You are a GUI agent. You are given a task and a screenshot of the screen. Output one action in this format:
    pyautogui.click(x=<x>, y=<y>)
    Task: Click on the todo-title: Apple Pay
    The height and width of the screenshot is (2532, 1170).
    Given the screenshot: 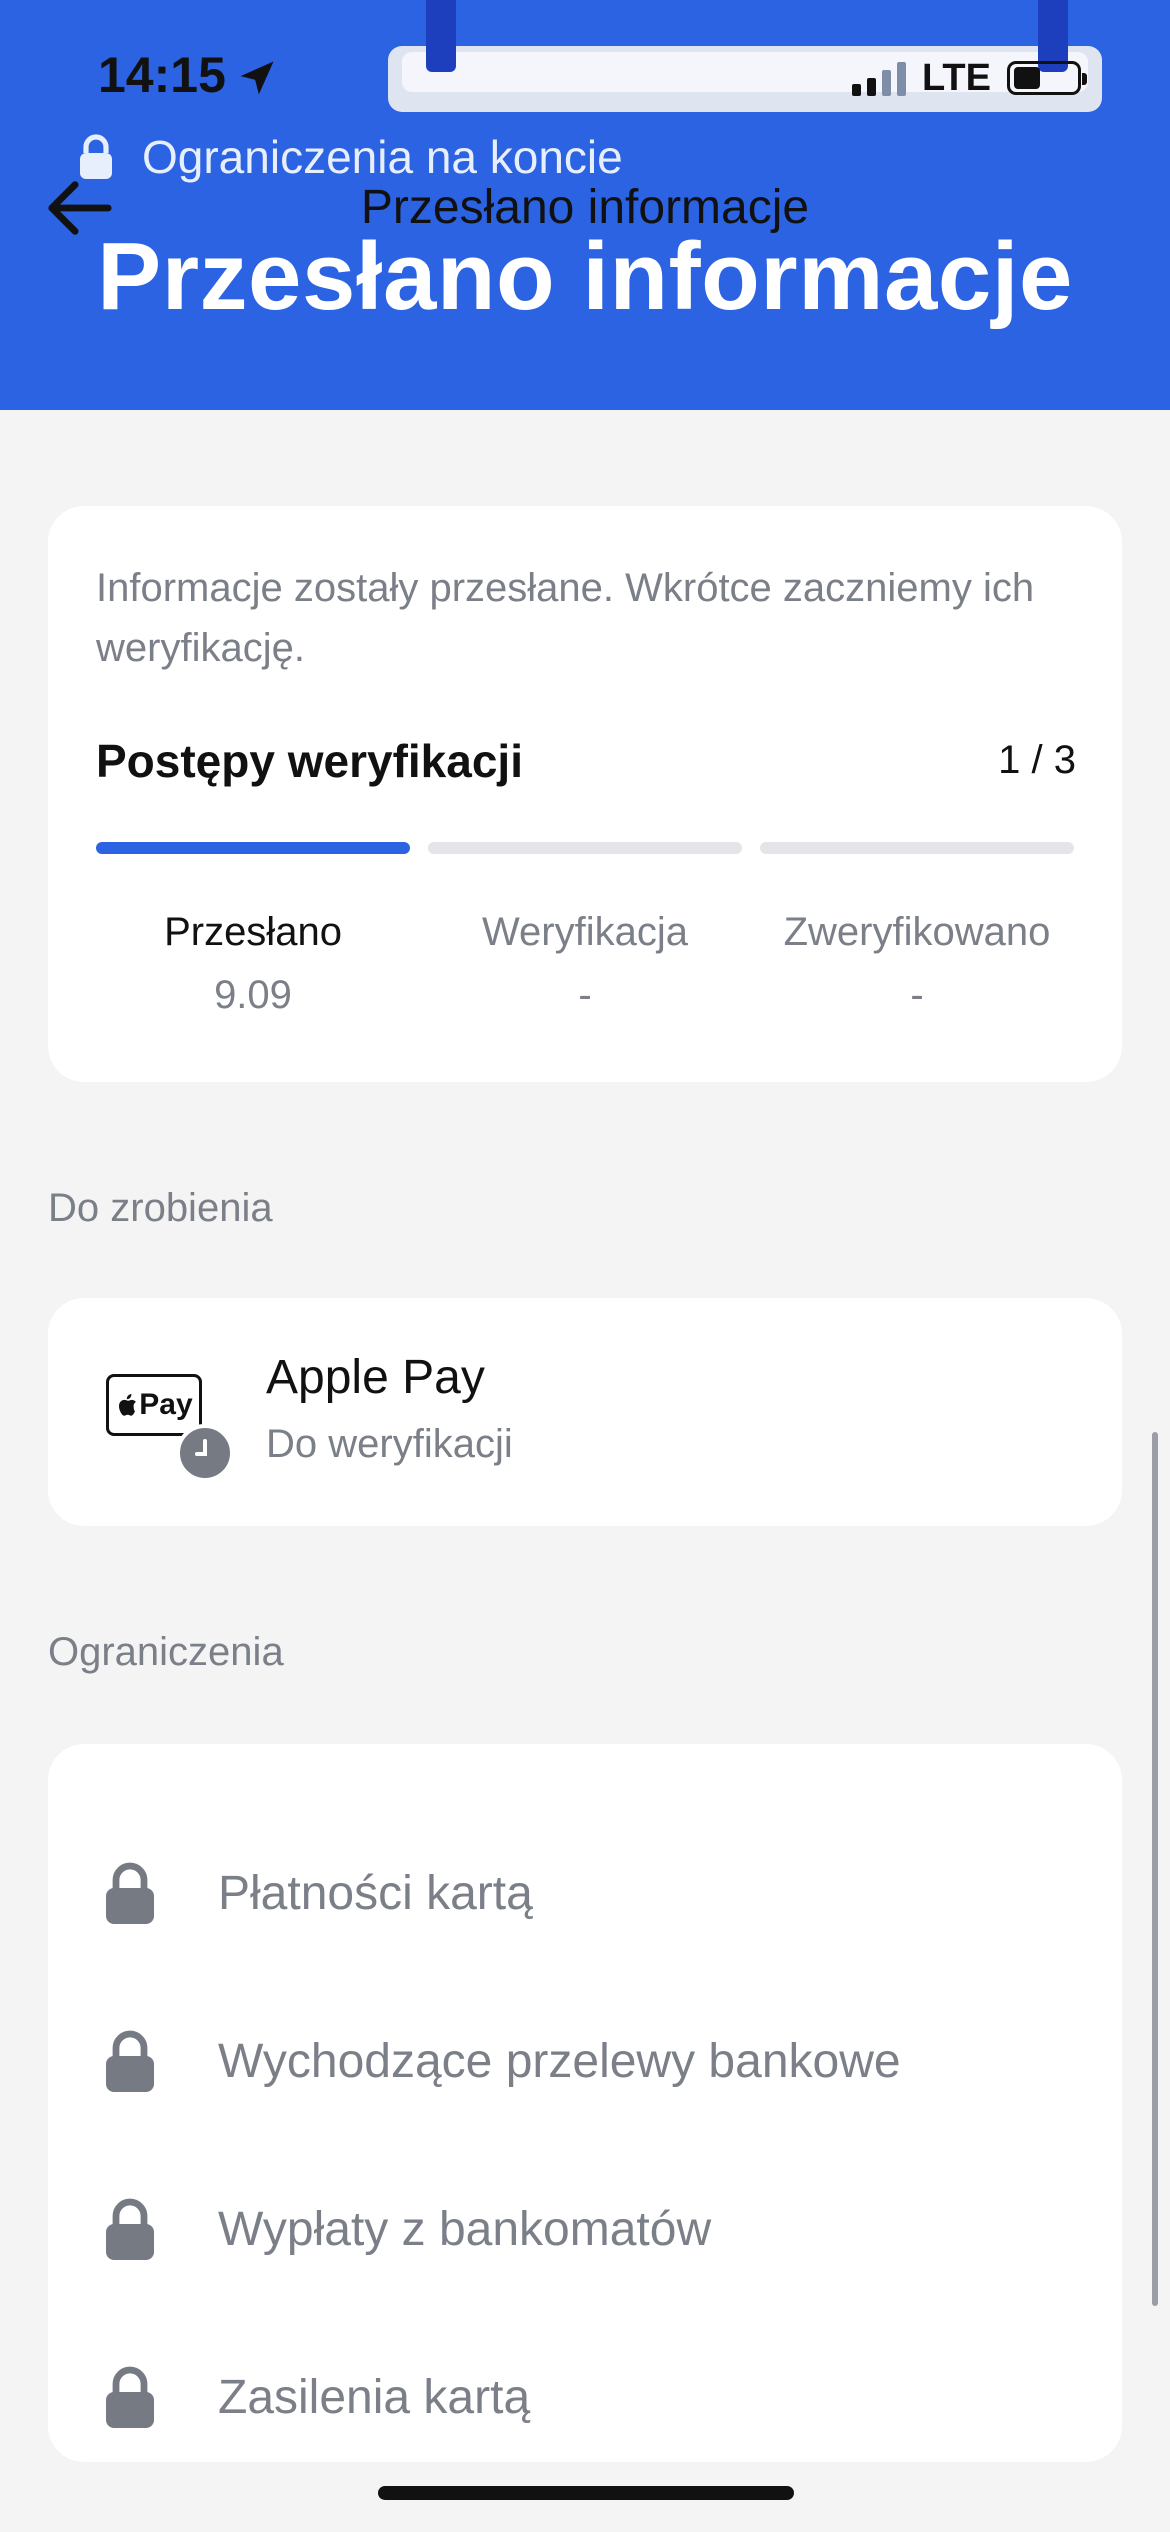 What is the action you would take?
    pyautogui.click(x=375, y=1377)
    